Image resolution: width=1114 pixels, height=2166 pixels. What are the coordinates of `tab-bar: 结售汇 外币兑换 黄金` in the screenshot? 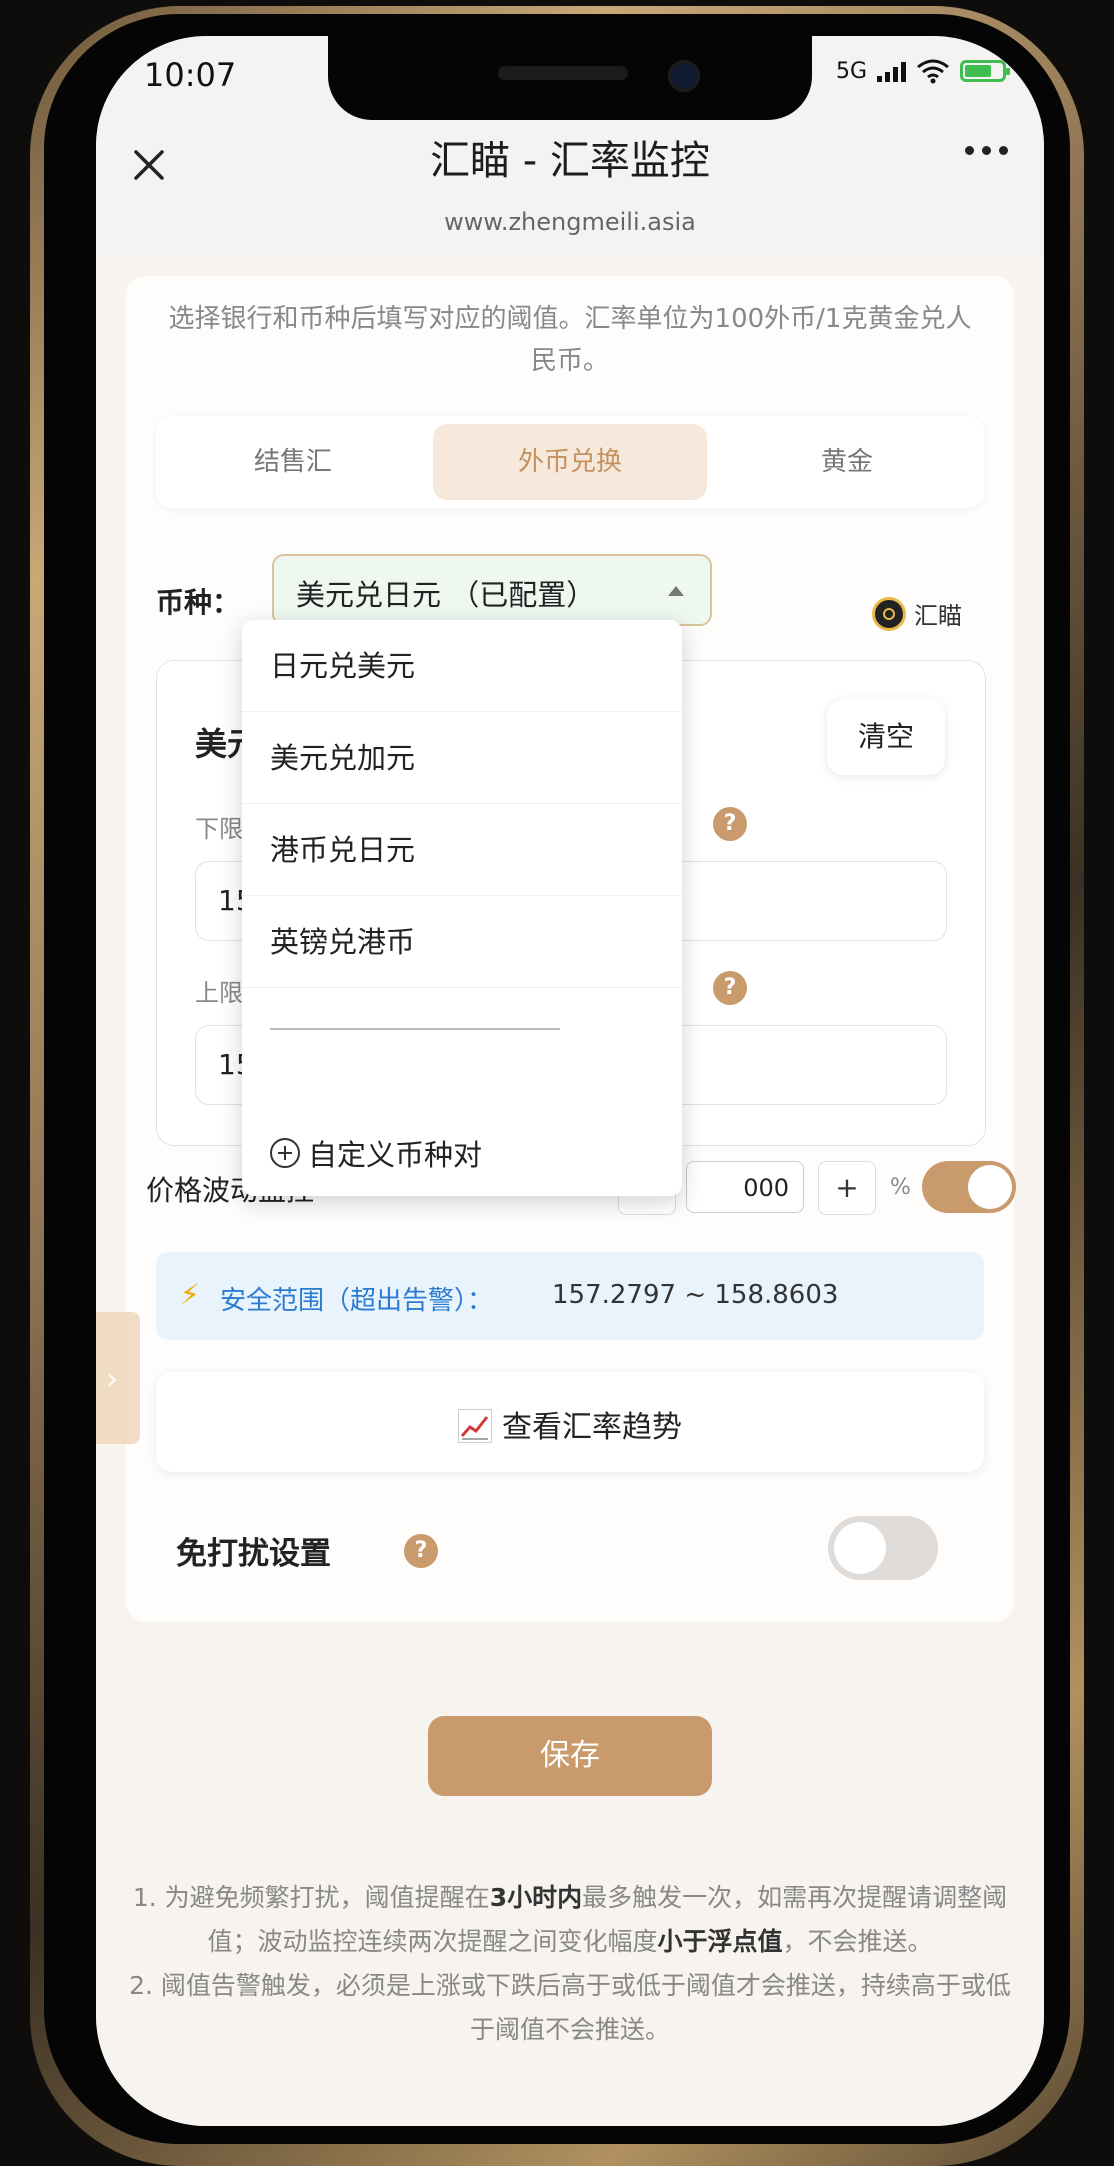 It's located at (570, 462).